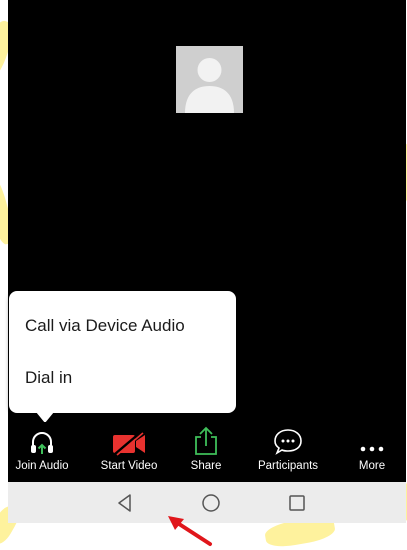  I want to click on user-avatar-icon, so click(209, 79).